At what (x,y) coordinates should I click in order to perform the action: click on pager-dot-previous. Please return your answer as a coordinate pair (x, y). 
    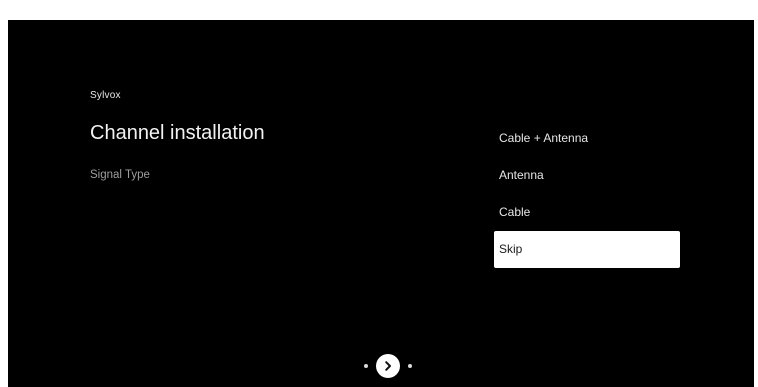
    Looking at the image, I should click on (366, 366).